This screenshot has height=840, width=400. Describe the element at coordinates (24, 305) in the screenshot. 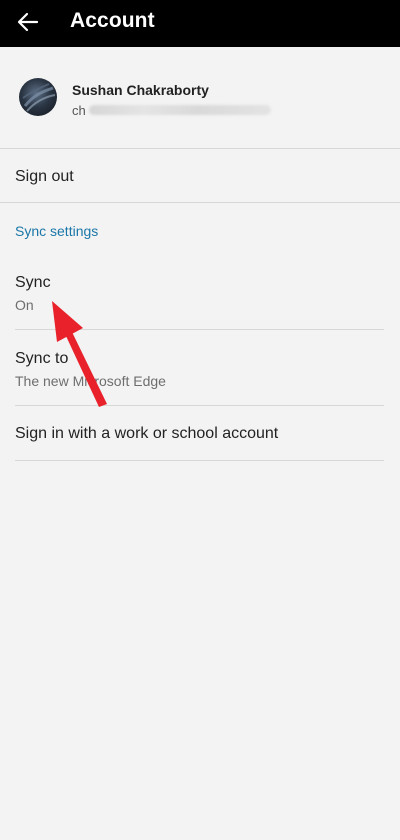

I see `sync-status: On` at that location.